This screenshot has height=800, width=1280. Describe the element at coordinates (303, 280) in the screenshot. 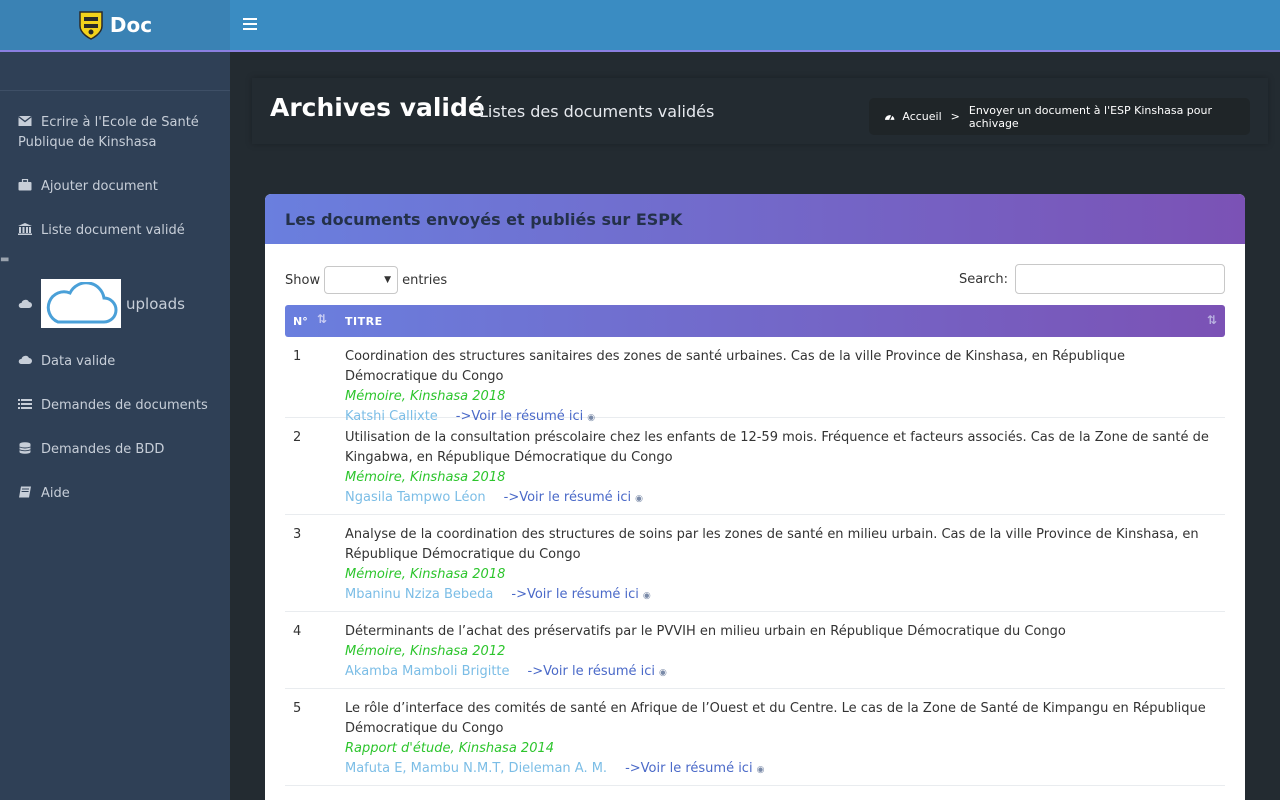

I see `show-label: Show` at that location.